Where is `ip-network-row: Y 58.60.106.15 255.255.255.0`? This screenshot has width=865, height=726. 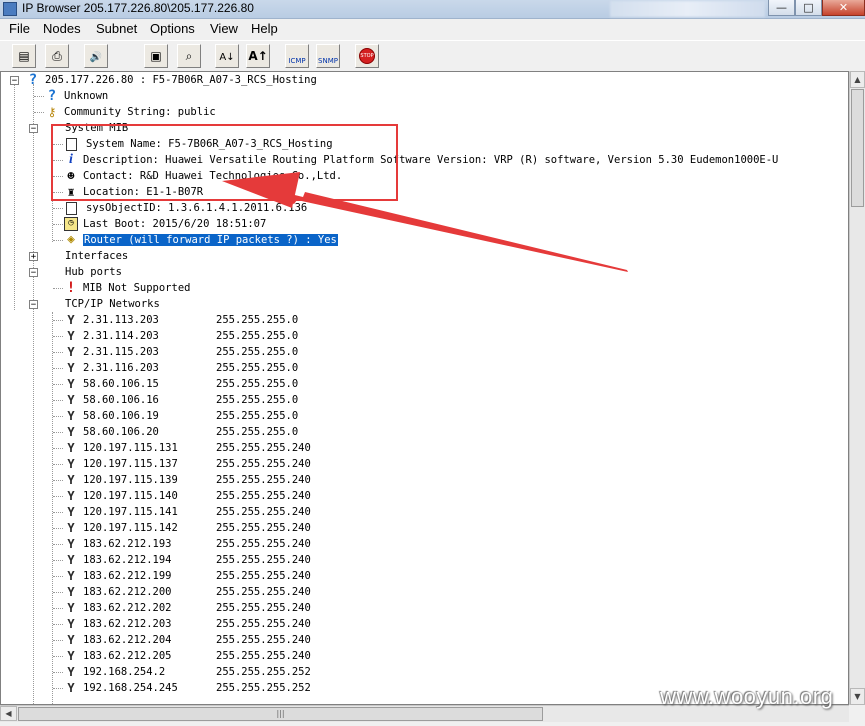
ip-network-row: Y 58.60.106.15 255.255.255.0 is located at coordinates (181, 384).